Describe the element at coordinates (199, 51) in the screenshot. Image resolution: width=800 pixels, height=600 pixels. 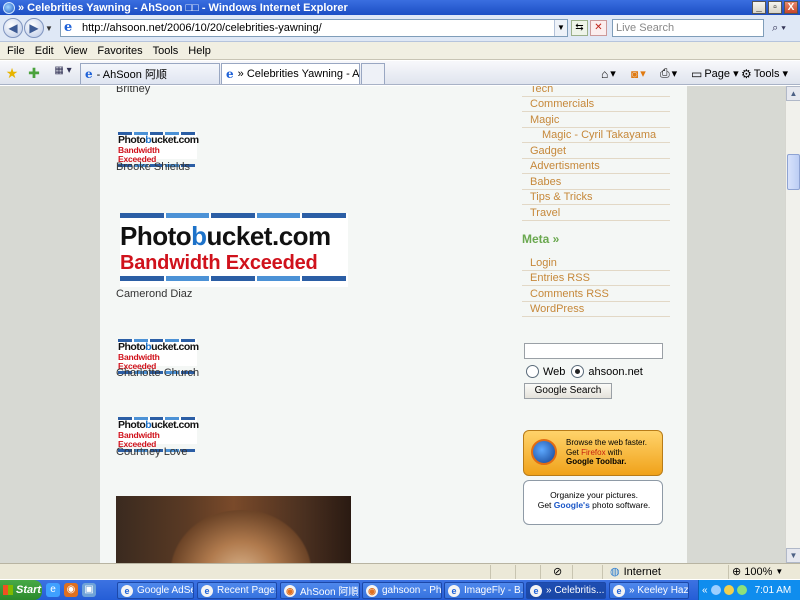
I see `menu-help: Help` at that location.